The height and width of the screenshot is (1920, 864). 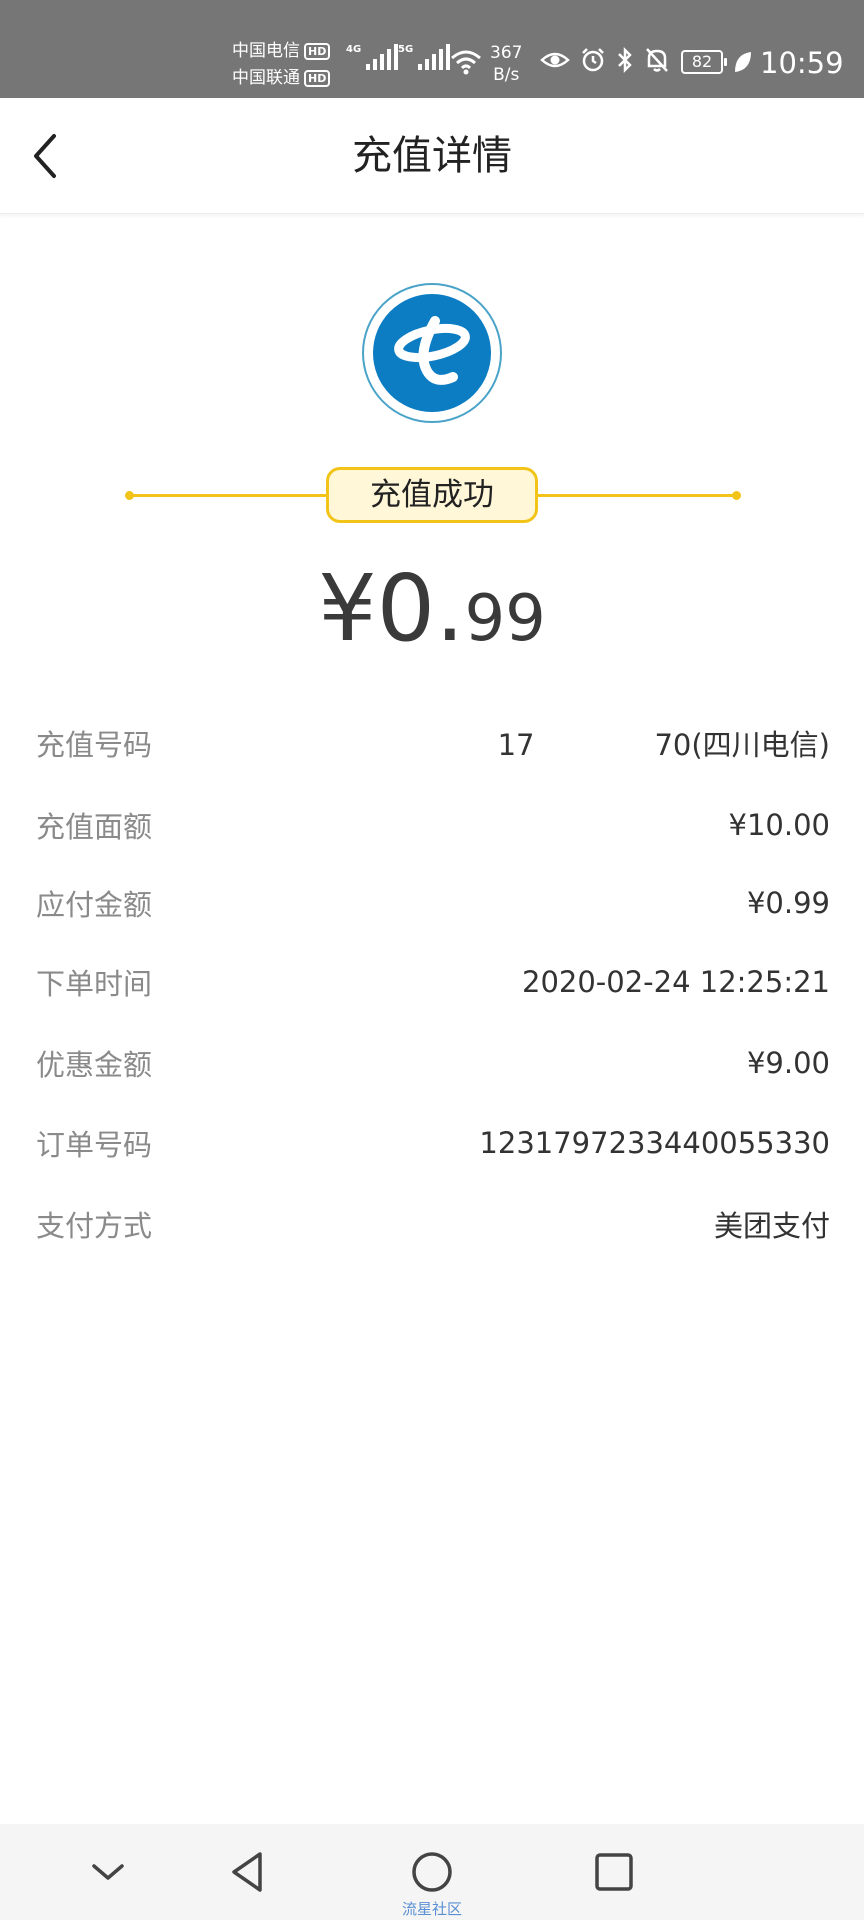 I want to click on nav-home-button, so click(x=432, y=1872).